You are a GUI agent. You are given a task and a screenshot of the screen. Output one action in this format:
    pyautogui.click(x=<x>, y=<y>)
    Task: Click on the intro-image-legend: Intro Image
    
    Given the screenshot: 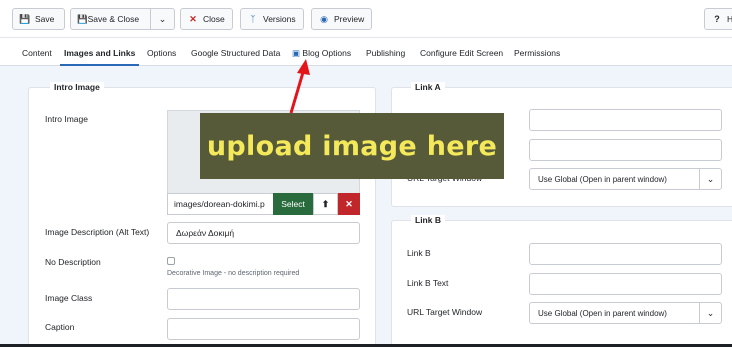 What is the action you would take?
    pyautogui.click(x=77, y=87)
    